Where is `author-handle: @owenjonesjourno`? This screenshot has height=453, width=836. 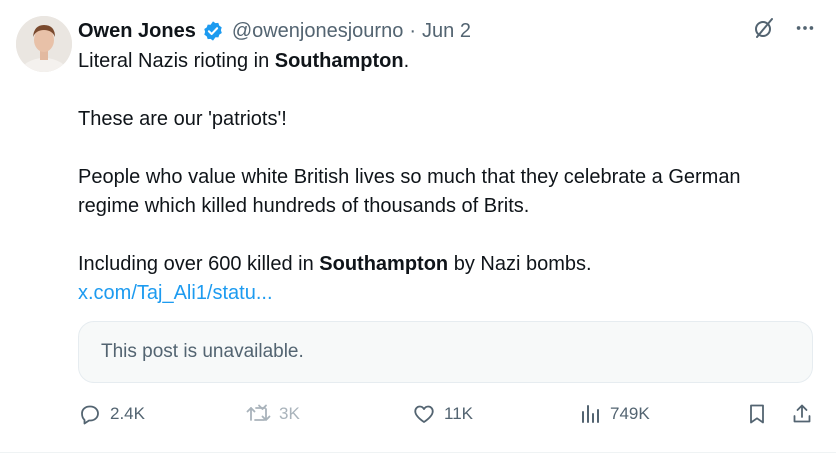 author-handle: @owenjonesjourno is located at coordinates (318, 31).